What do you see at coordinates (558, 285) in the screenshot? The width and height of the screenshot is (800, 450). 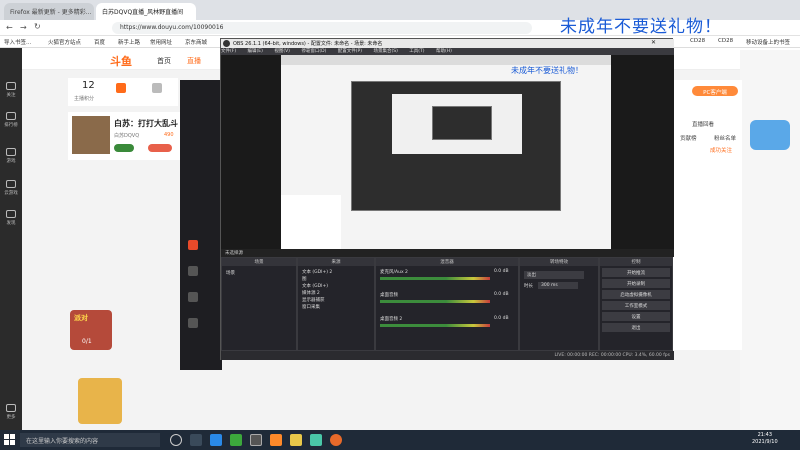 I see `duration-input: 300 ms` at bounding box center [558, 285].